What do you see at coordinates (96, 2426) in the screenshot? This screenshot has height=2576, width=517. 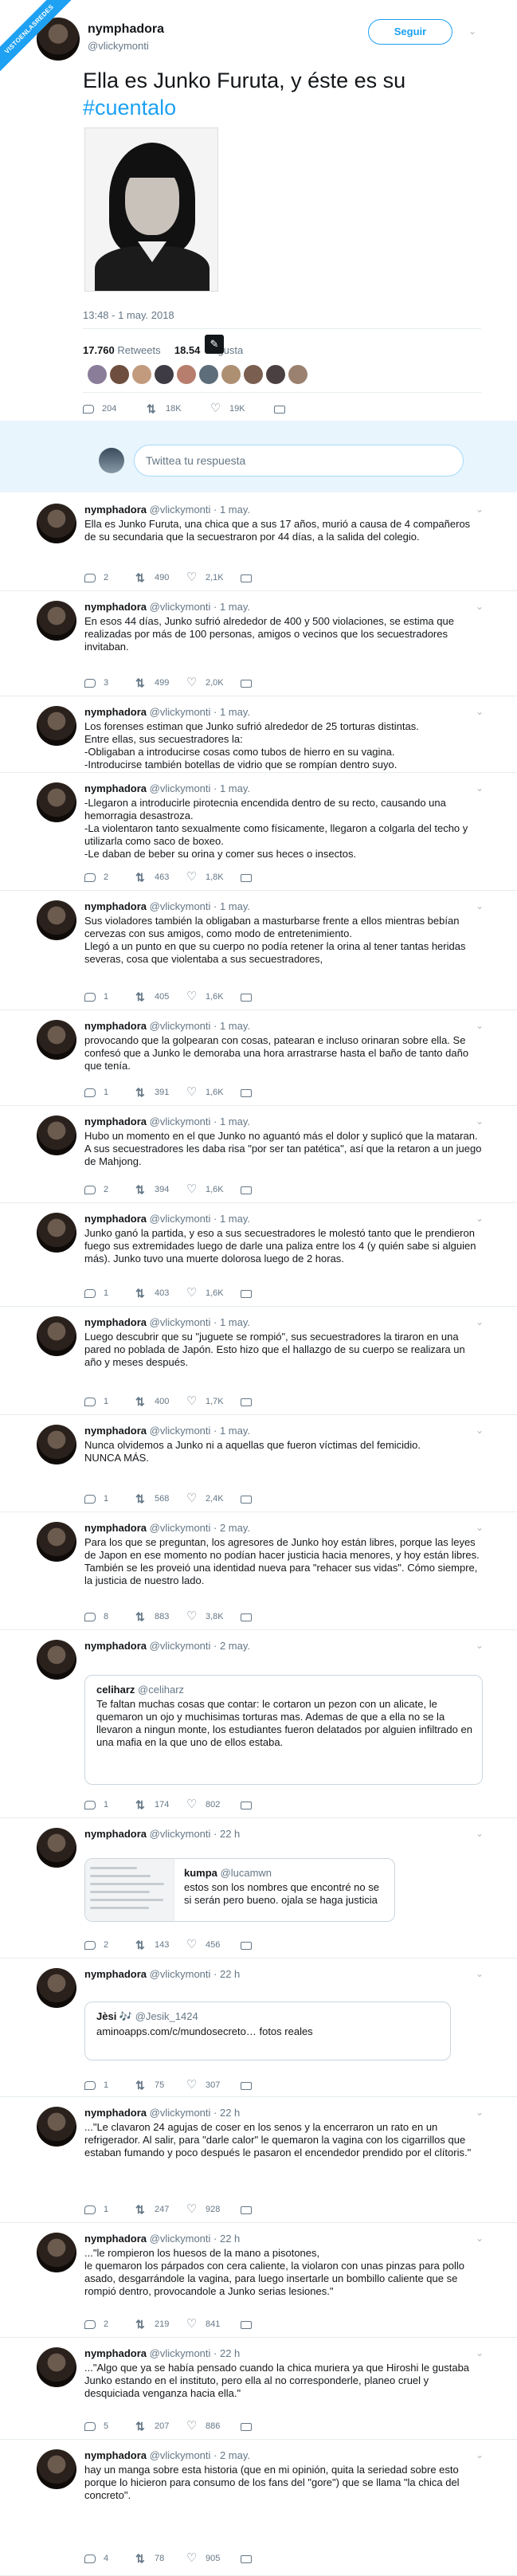 I see `reply-button: 5` at bounding box center [96, 2426].